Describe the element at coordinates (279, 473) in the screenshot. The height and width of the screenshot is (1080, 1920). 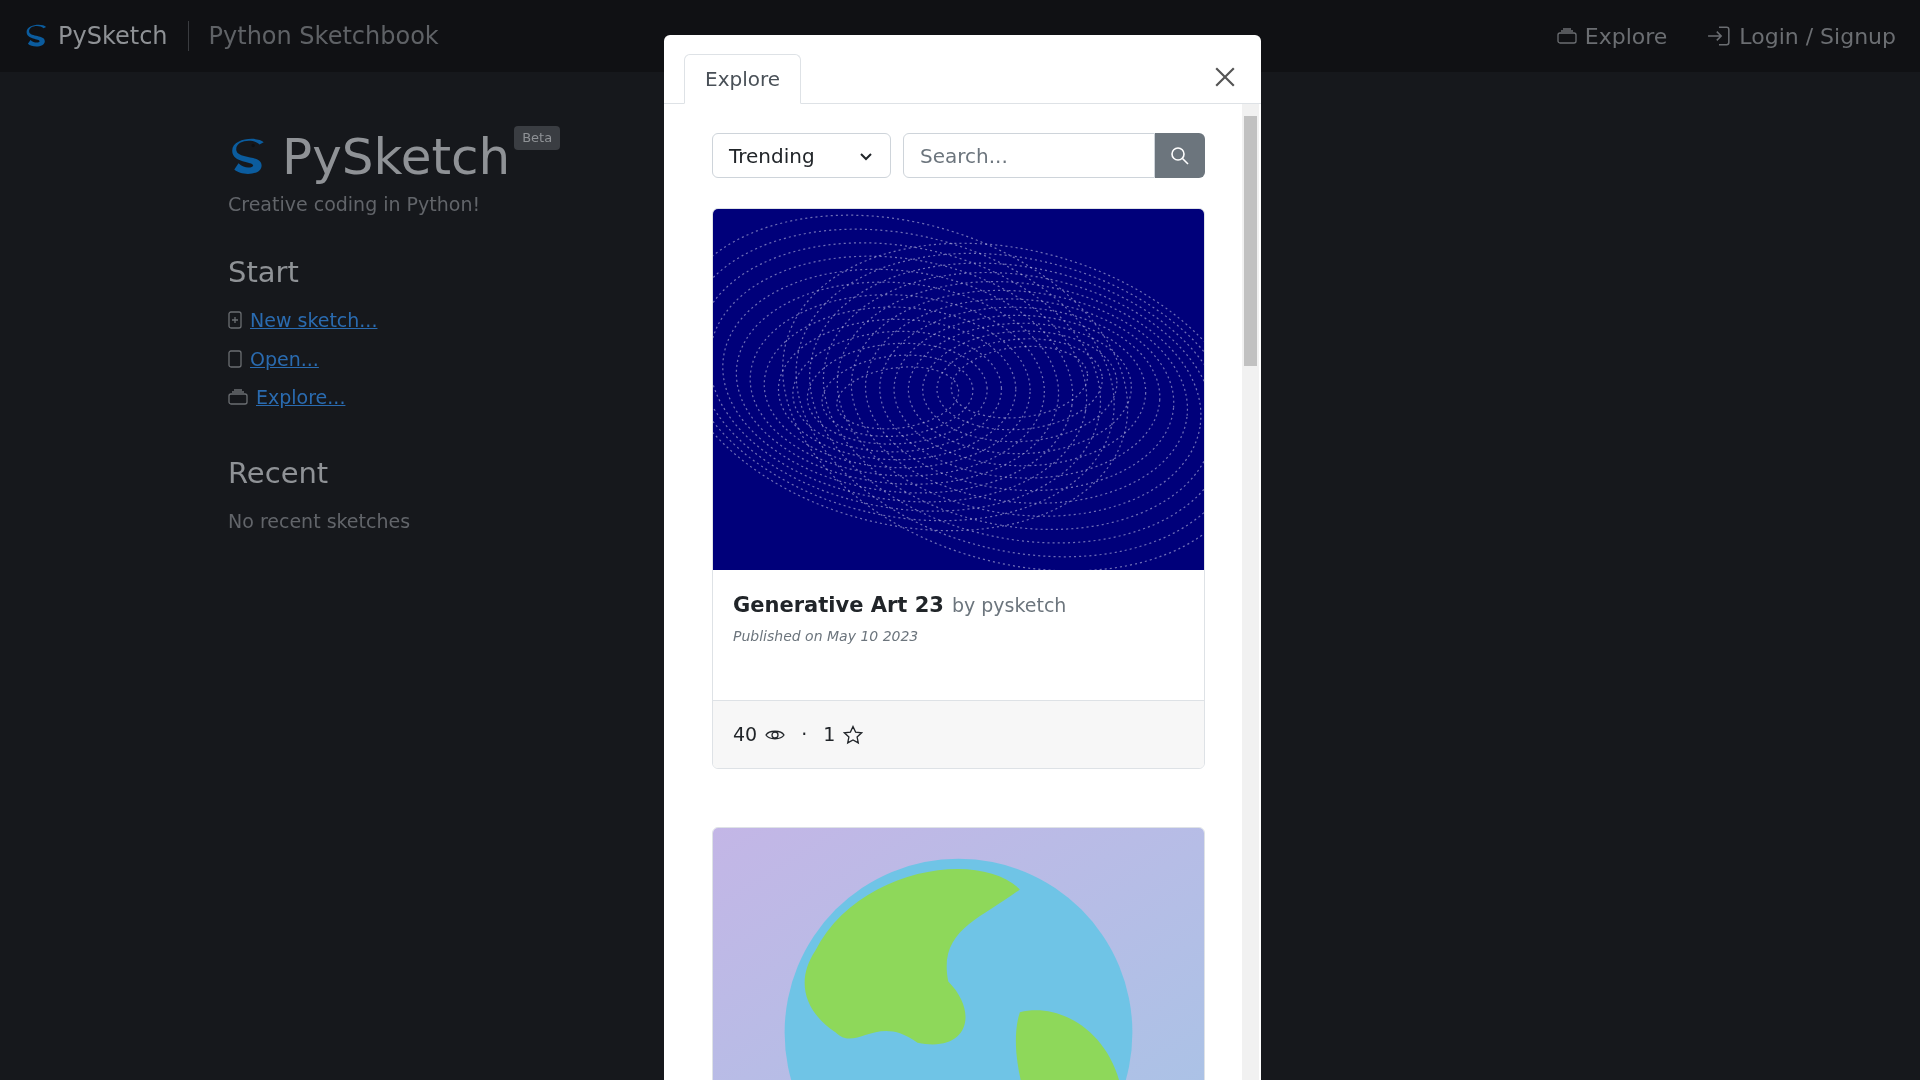
I see `recent-heading: Recent` at that location.